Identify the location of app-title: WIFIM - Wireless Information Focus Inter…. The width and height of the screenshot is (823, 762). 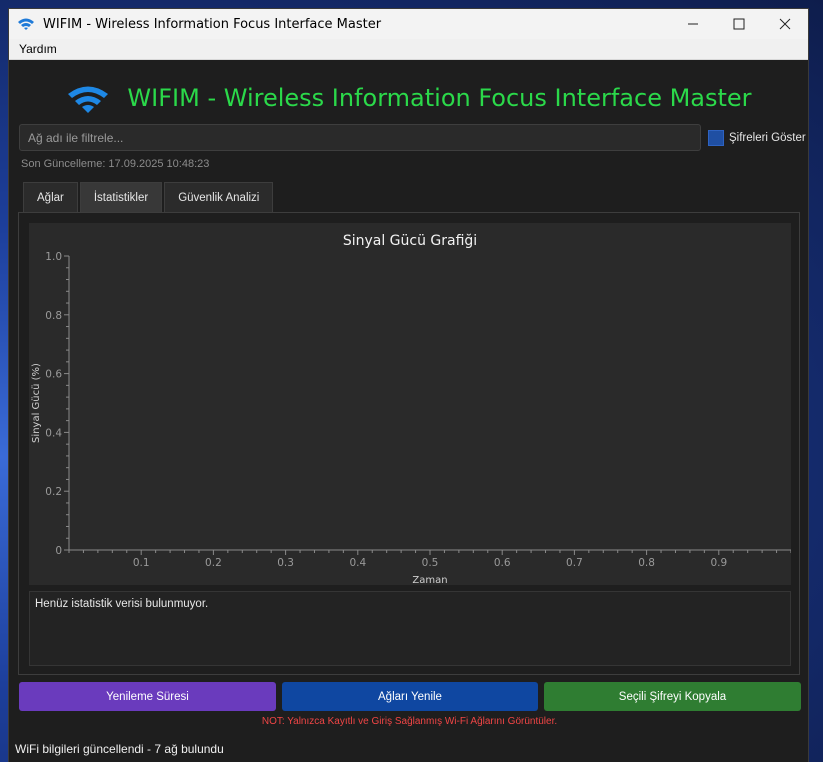
(439, 98).